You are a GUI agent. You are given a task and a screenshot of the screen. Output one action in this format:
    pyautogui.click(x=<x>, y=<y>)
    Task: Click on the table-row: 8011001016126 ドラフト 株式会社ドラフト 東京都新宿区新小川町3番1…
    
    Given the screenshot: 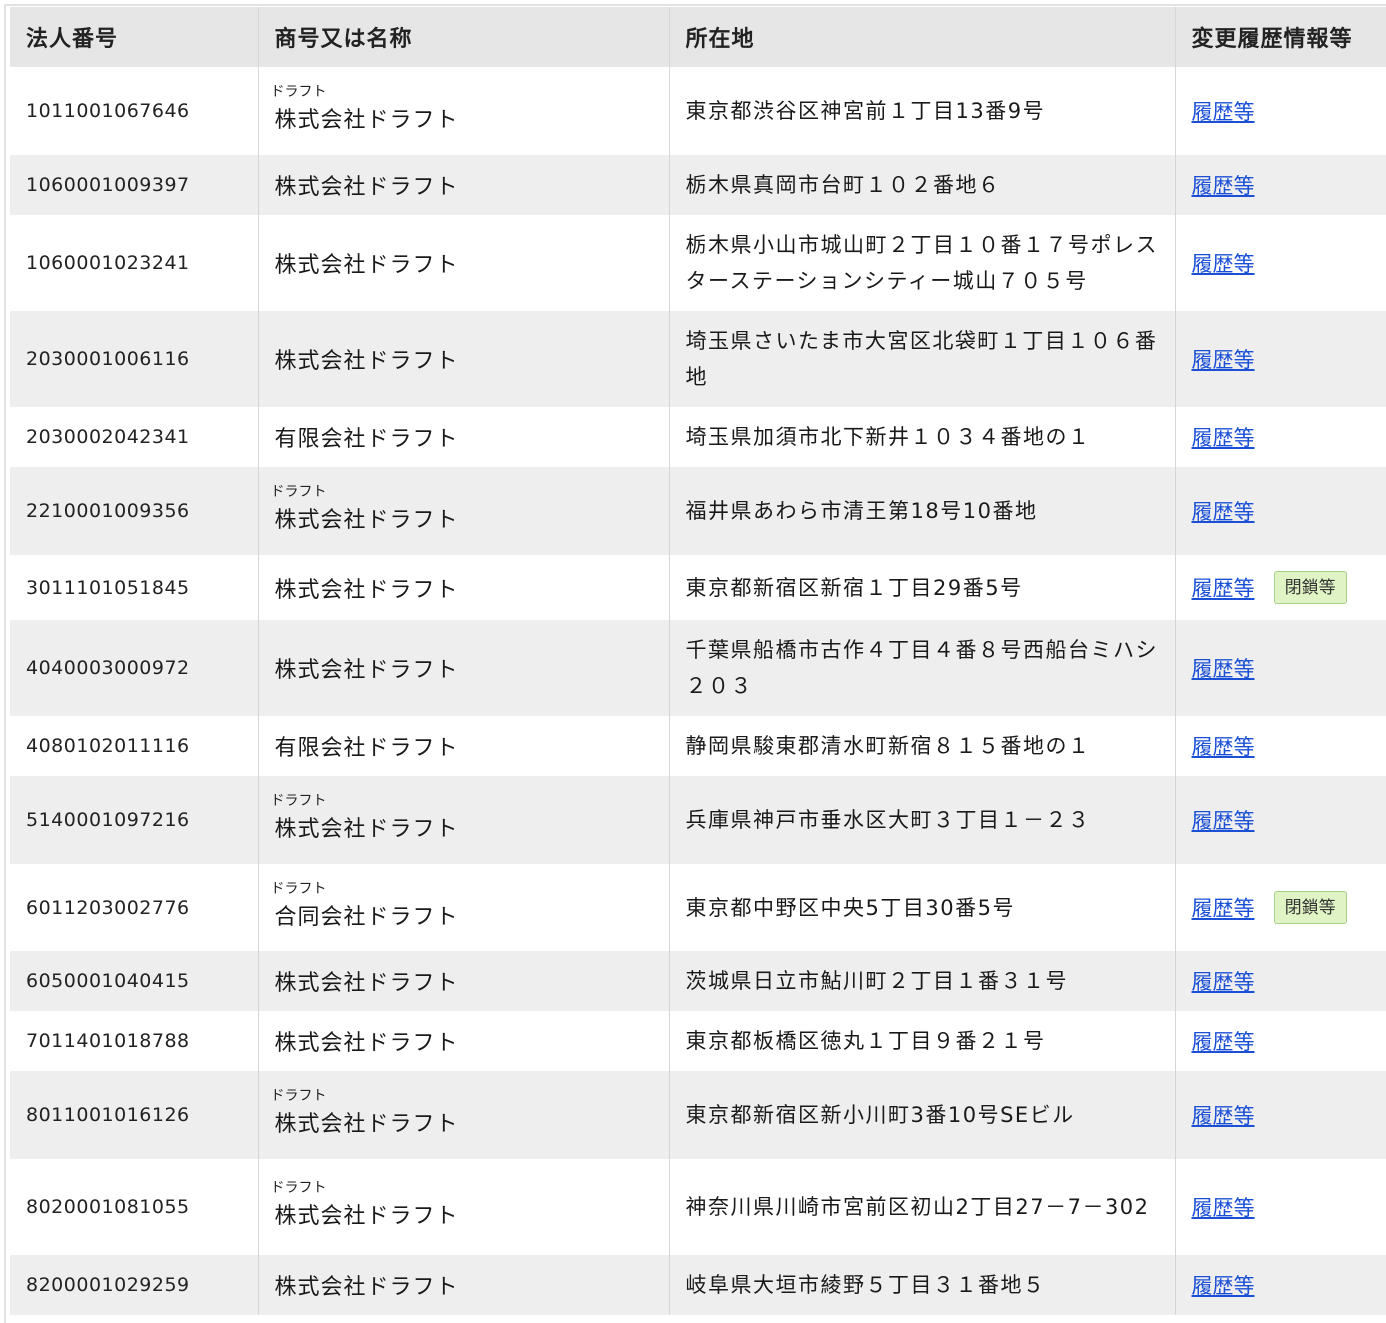 What is the action you would take?
    pyautogui.click(x=698, y=1115)
    